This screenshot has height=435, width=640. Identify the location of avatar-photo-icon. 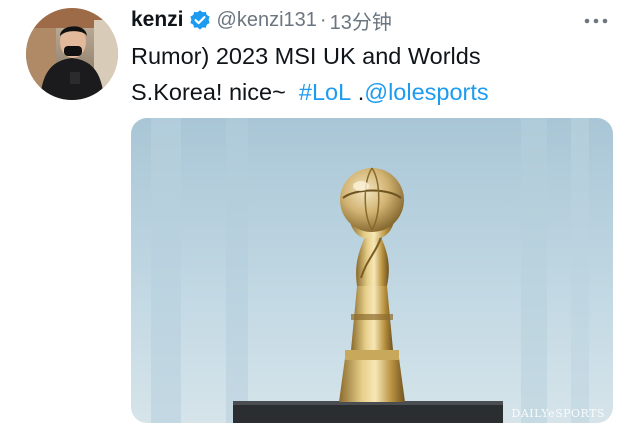
(72, 54).